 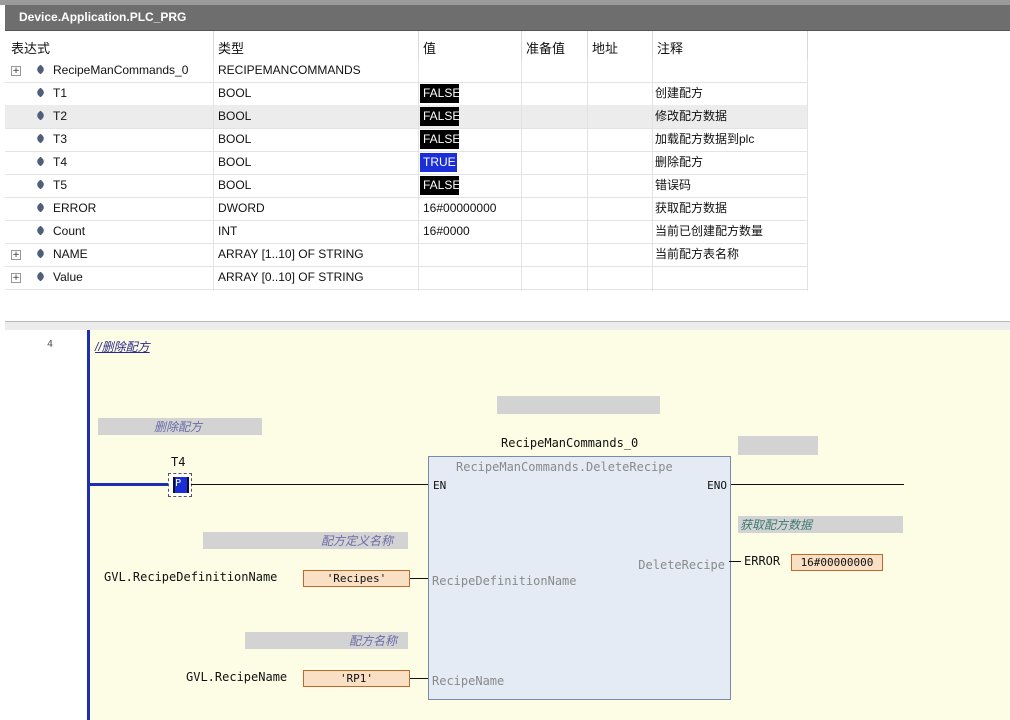 What do you see at coordinates (231, 47) in the screenshot?
I see `header-type: 类型` at bounding box center [231, 47].